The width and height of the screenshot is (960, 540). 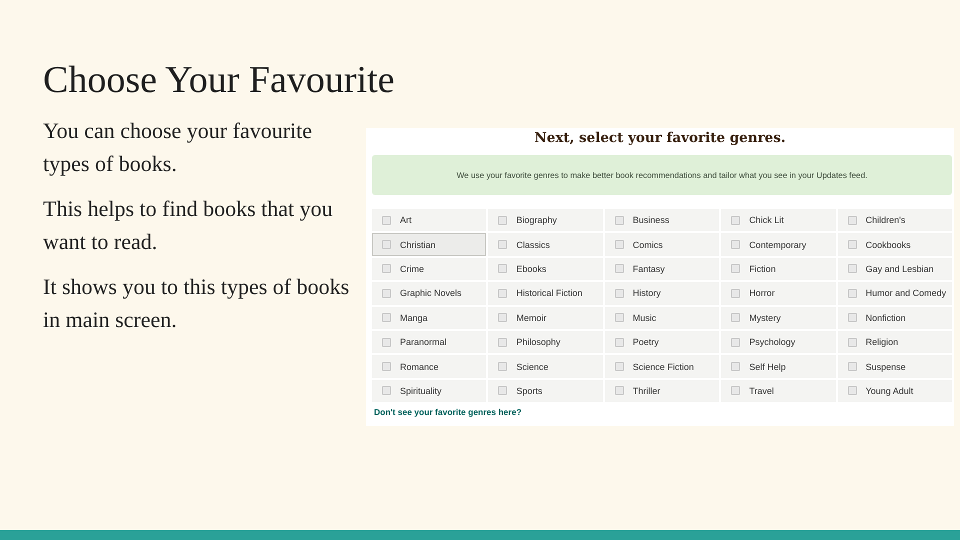 I want to click on body-paragraph: This helps to find books that you want to read., so click(x=188, y=225).